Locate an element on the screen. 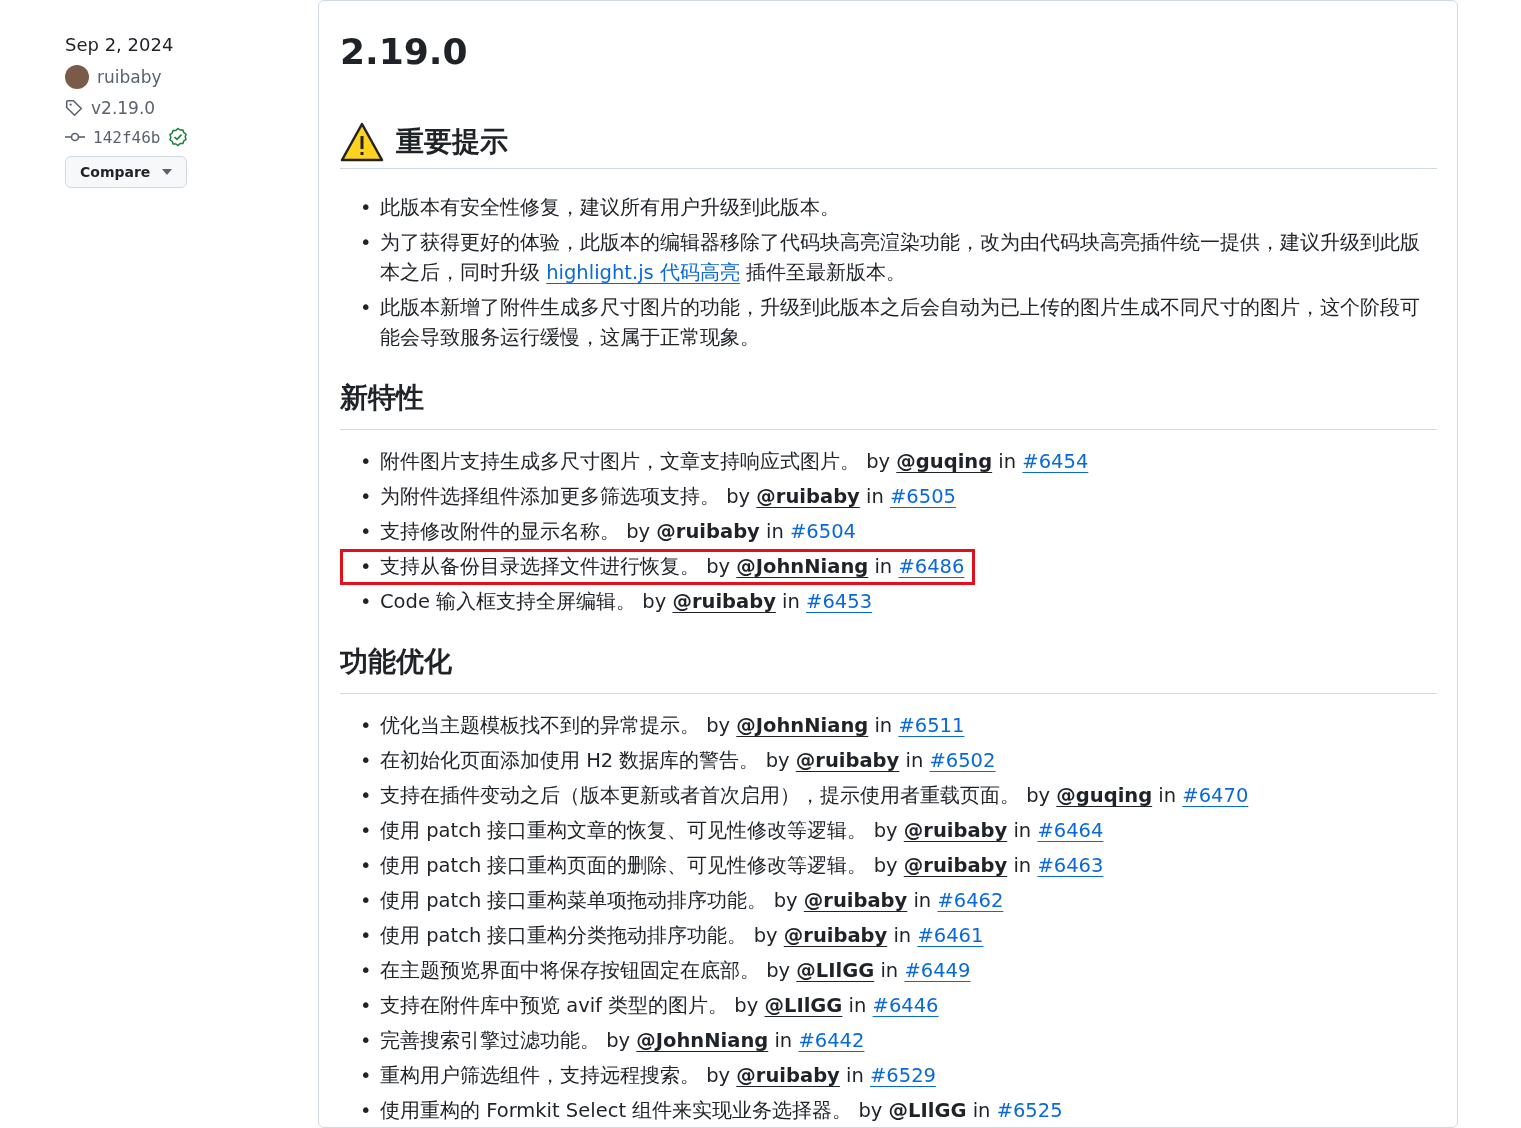 This screenshot has height=1128, width=1521. pull-request-link: #6446 is located at coordinates (905, 1005).